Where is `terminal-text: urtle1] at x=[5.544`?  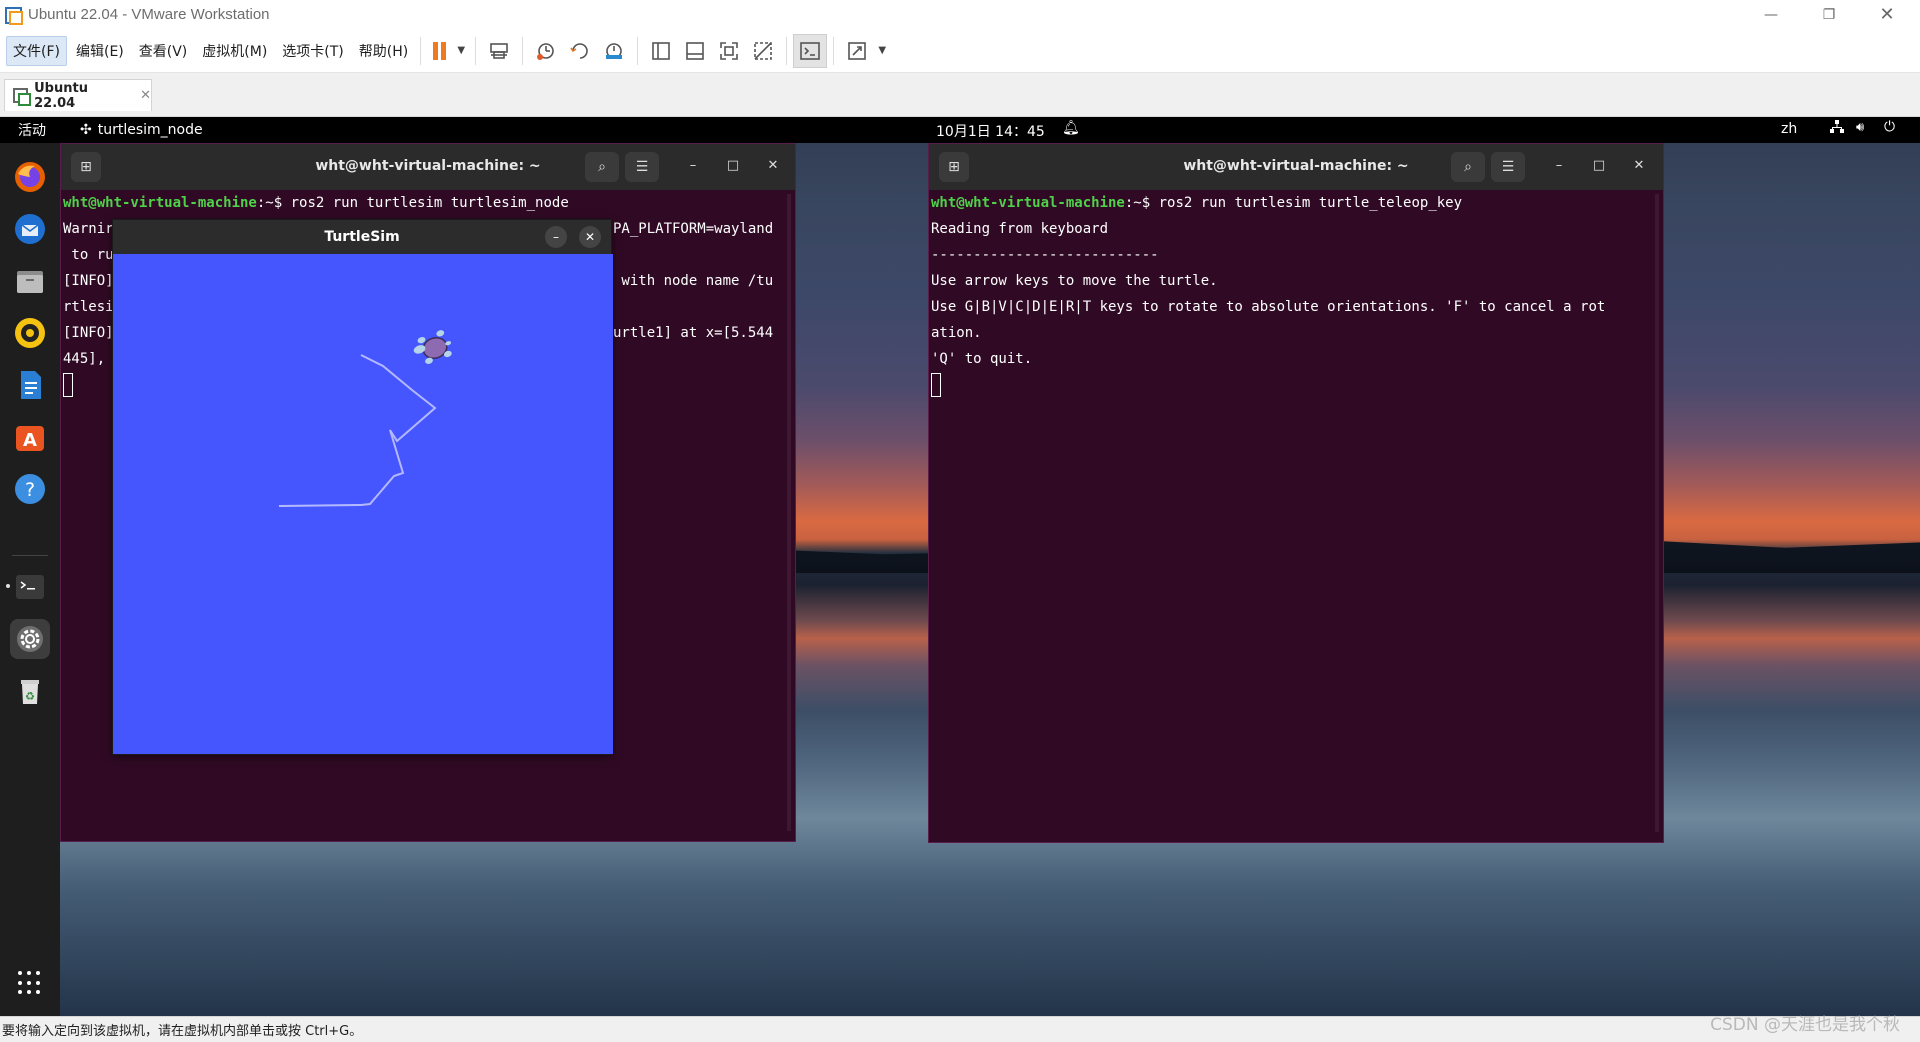
terminal-text: urtle1] at x=[5.544 is located at coordinates (693, 333).